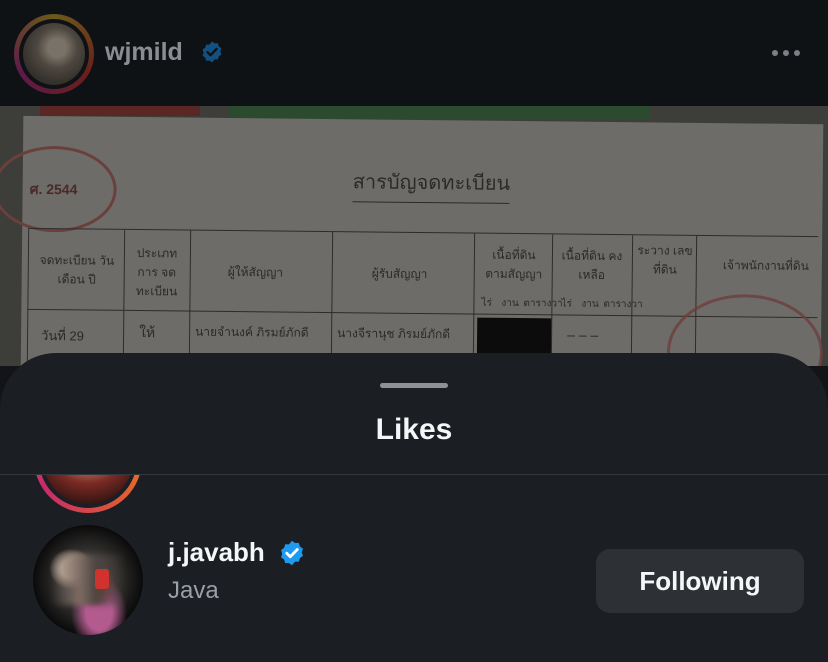 The width and height of the screenshot is (828, 662). What do you see at coordinates (514, 264) in the screenshot?
I see `header-area-contract: เนื้อที่ดิน ตามสัญญา` at bounding box center [514, 264].